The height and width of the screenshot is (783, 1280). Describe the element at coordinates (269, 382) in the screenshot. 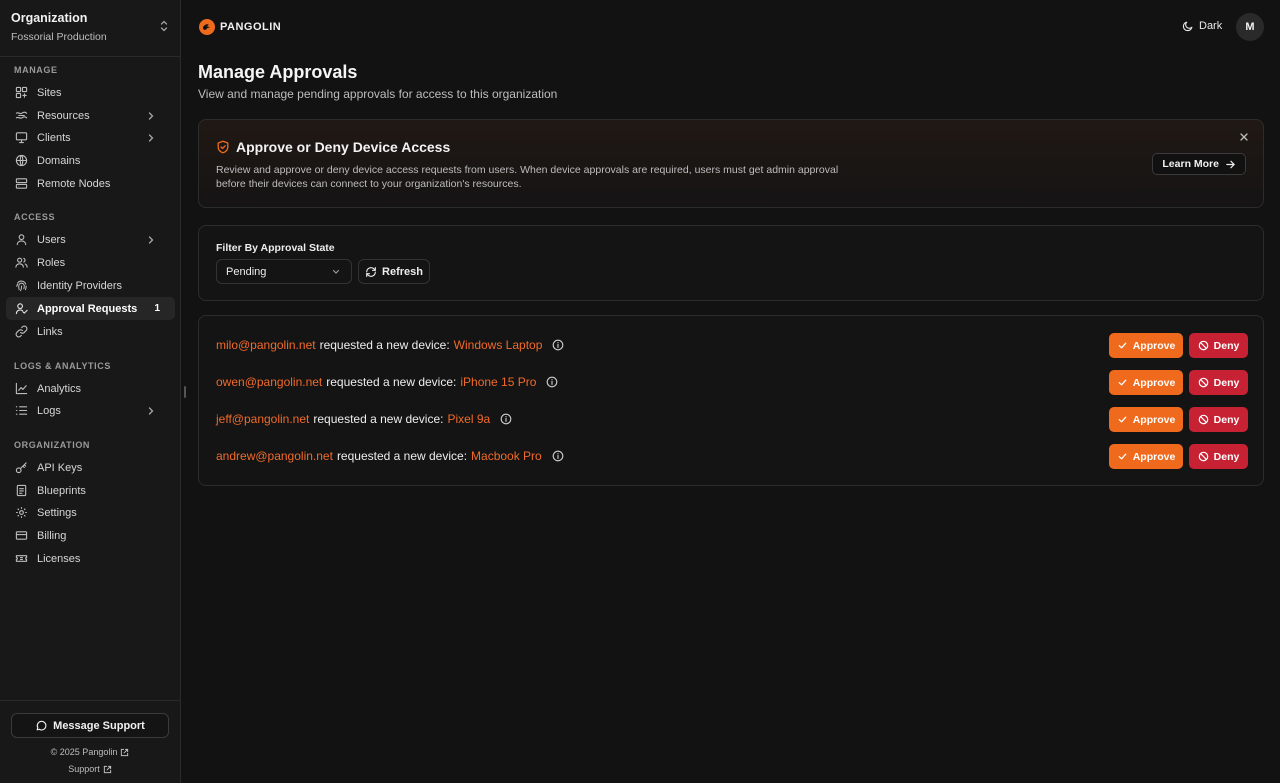

I see `request-email: owen@pangolin.net` at that location.